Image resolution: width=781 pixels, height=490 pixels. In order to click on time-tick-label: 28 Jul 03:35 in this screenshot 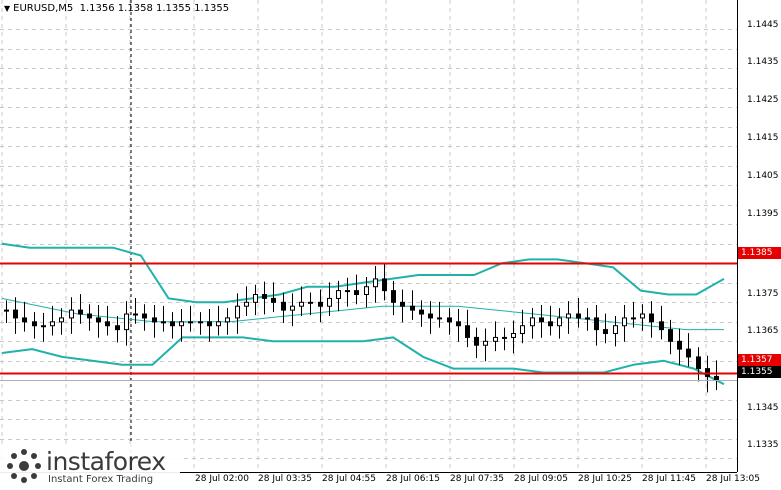, I will do `click(285, 479)`.